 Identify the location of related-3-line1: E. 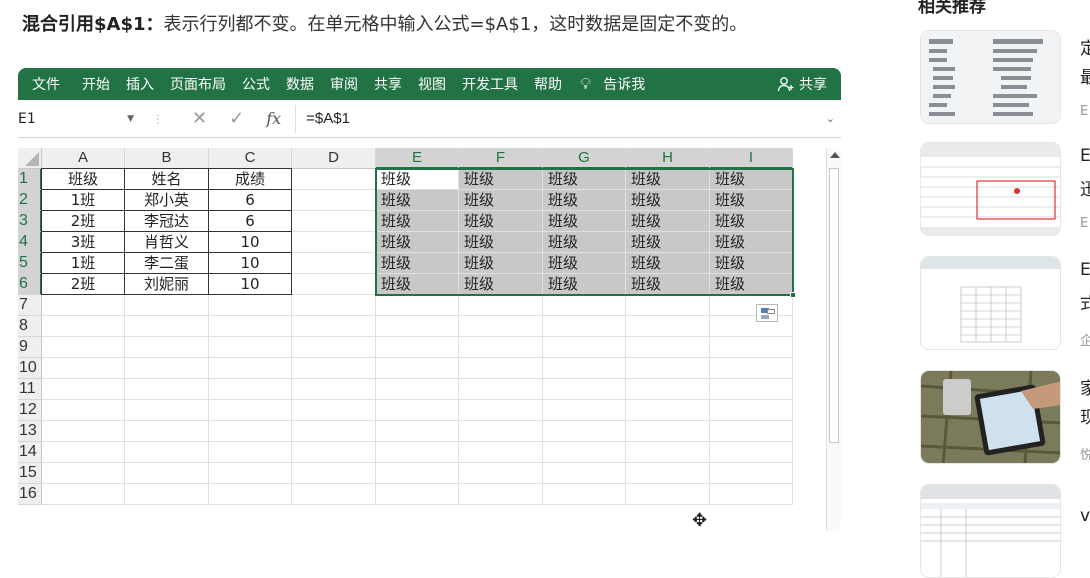
(1085, 270).